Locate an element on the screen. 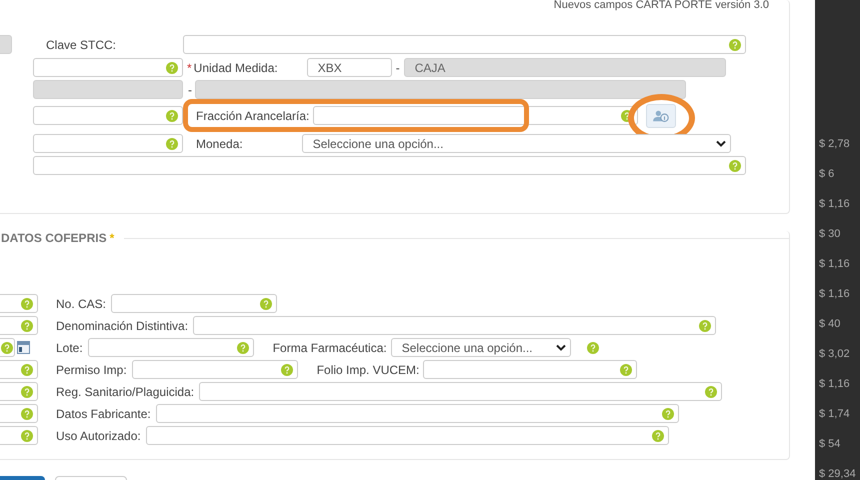 This screenshot has height=480, width=860. header-note: Nuevos campos CARTA PORTE versión 3.0 is located at coordinates (661, 6).